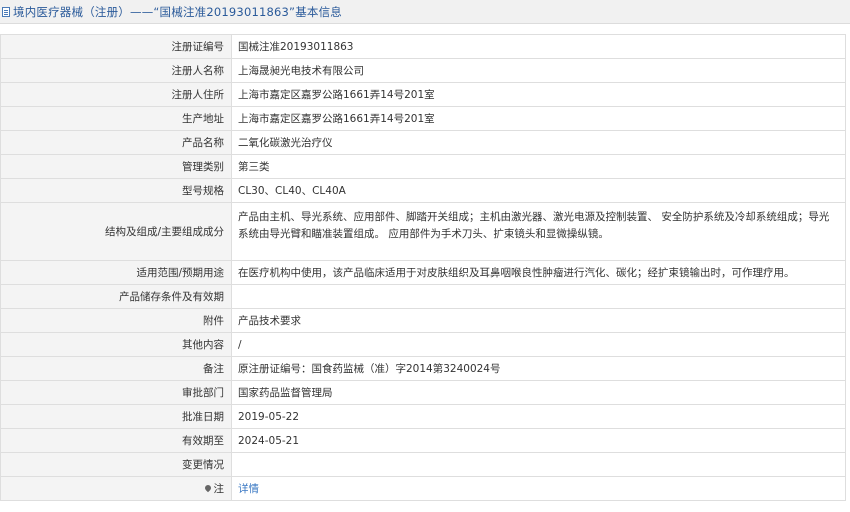 Image resolution: width=850 pixels, height=512 pixels. Describe the element at coordinates (538, 488) in the screenshot. I see `note-value-cell: 详情` at that location.